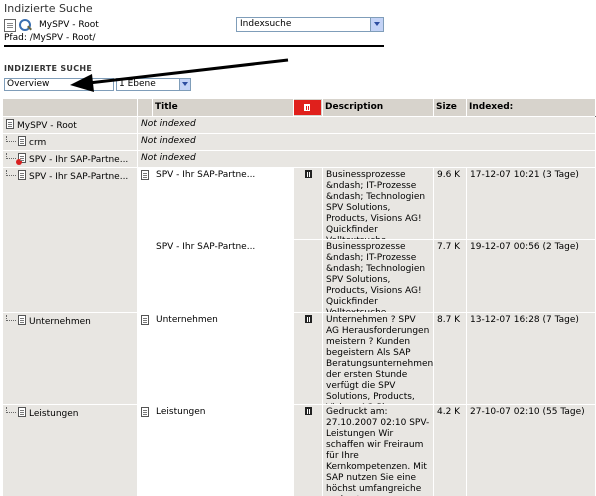 Image resolution: width=596 pixels, height=496 pixels. Describe the element at coordinates (70, 107) in the screenshot. I see `column-header-tree` at that location.